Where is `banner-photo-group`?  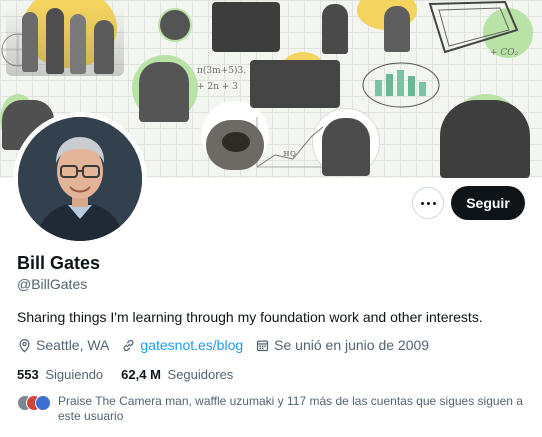
banner-photo-group is located at coordinates (295, 84).